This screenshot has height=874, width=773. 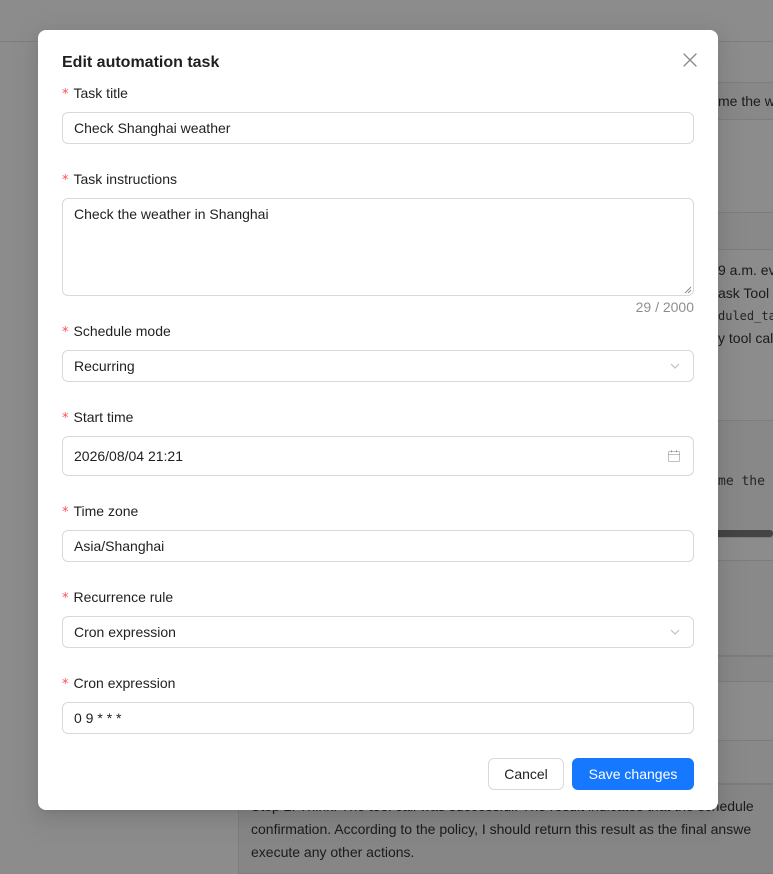 What do you see at coordinates (171, 214) in the screenshot?
I see `task-instructions-text: Check the weather in Shanghai` at bounding box center [171, 214].